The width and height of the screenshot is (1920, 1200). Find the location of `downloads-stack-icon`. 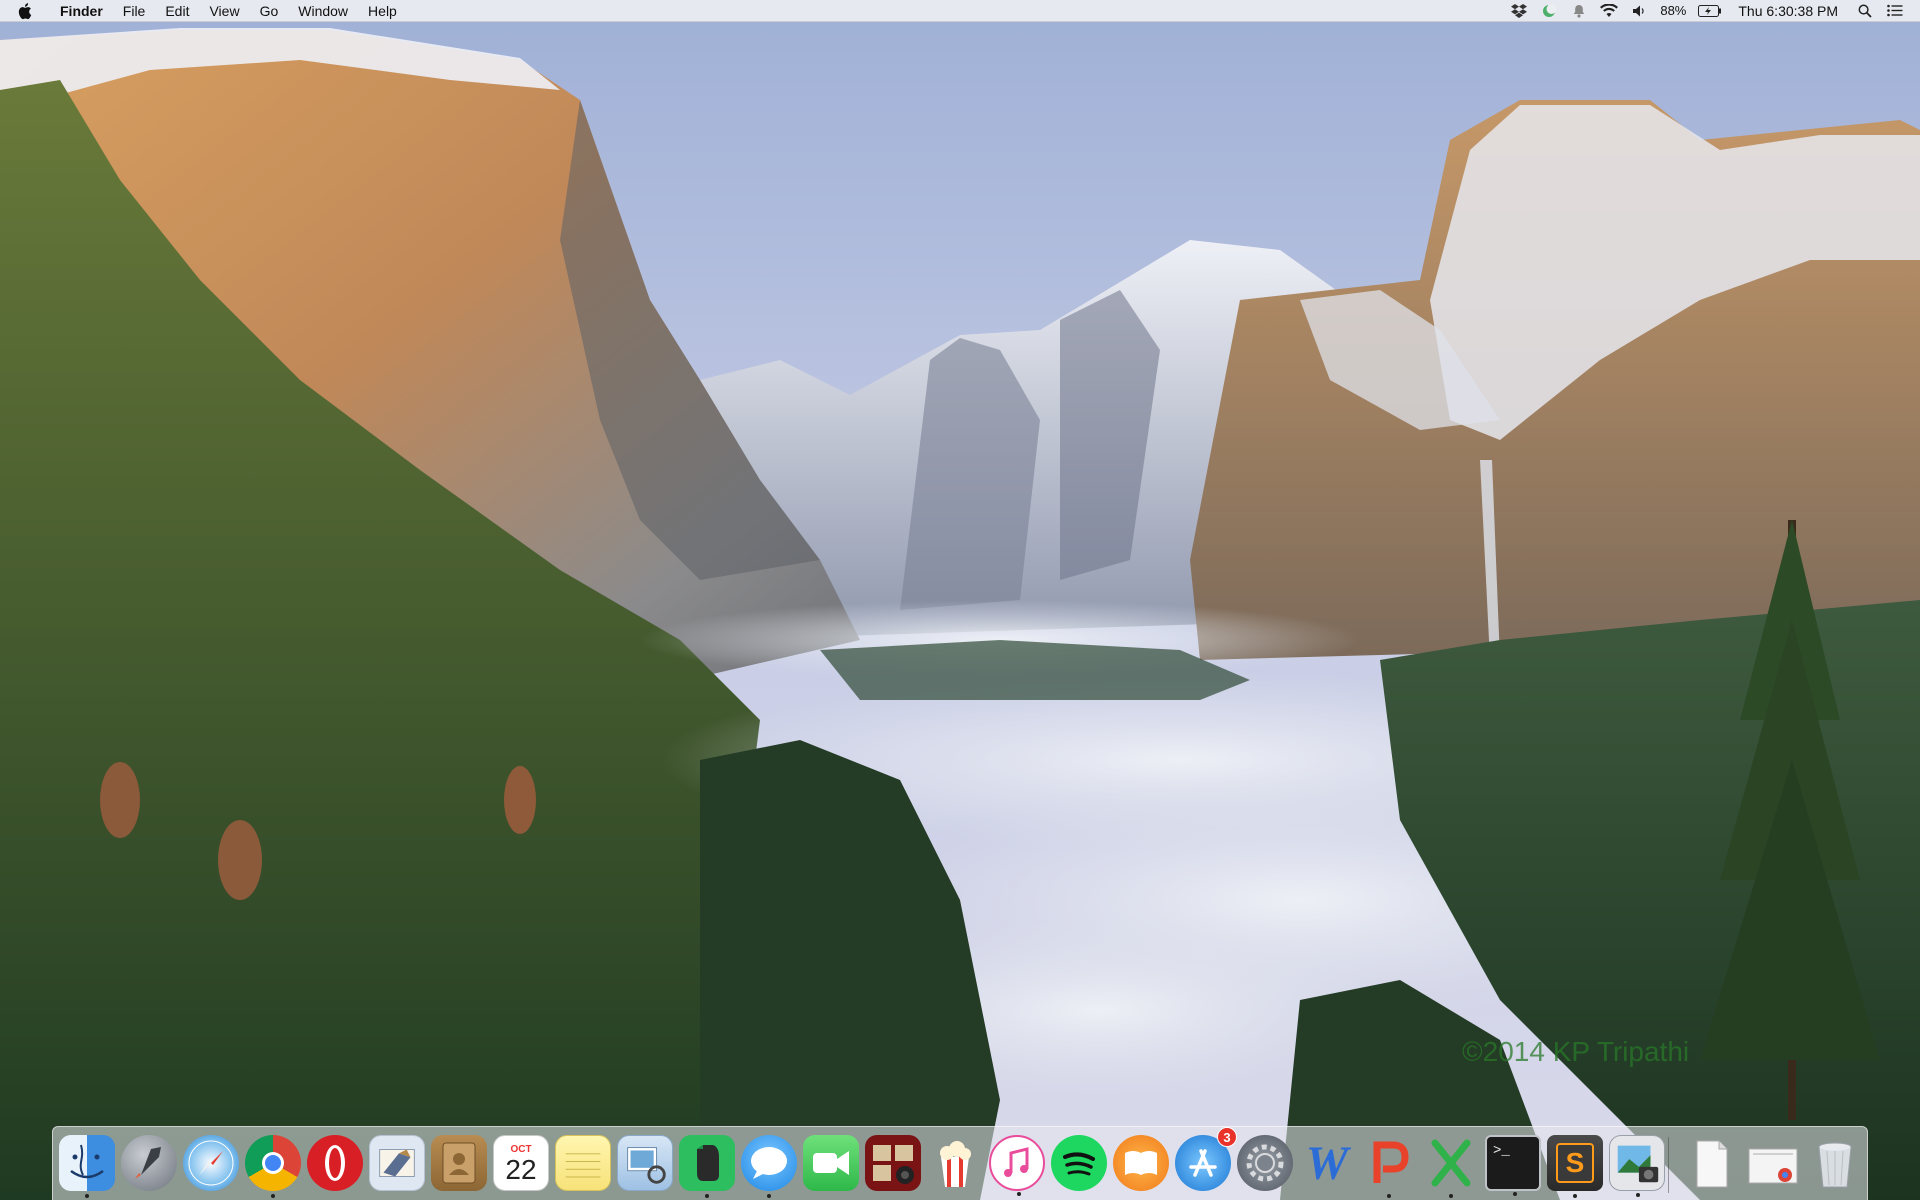

downloads-stack-icon is located at coordinates (1773, 1166).